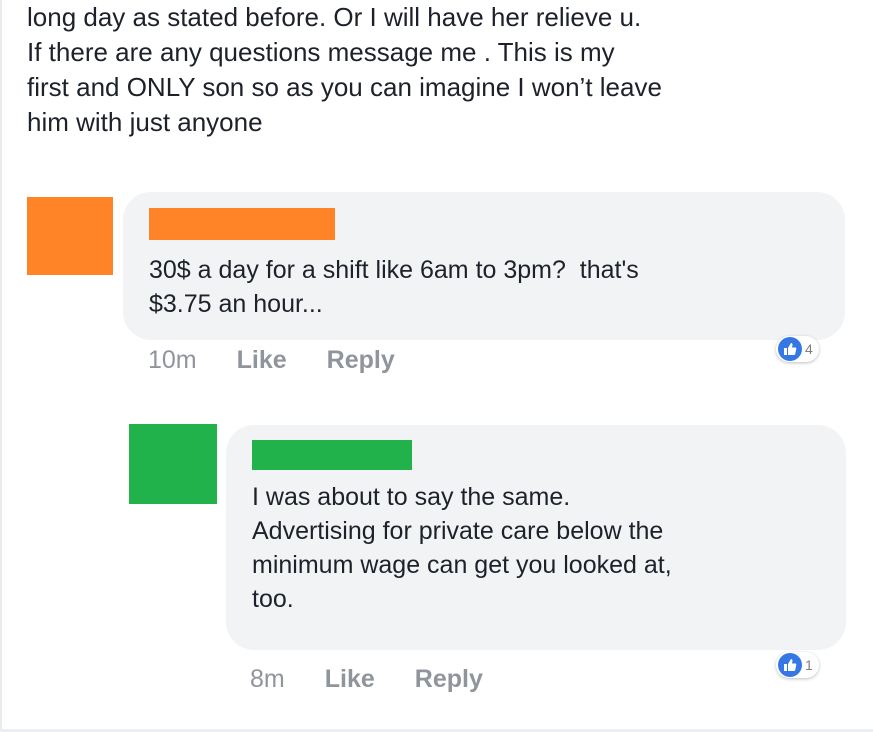  I want to click on left-border, so click(1, 366).